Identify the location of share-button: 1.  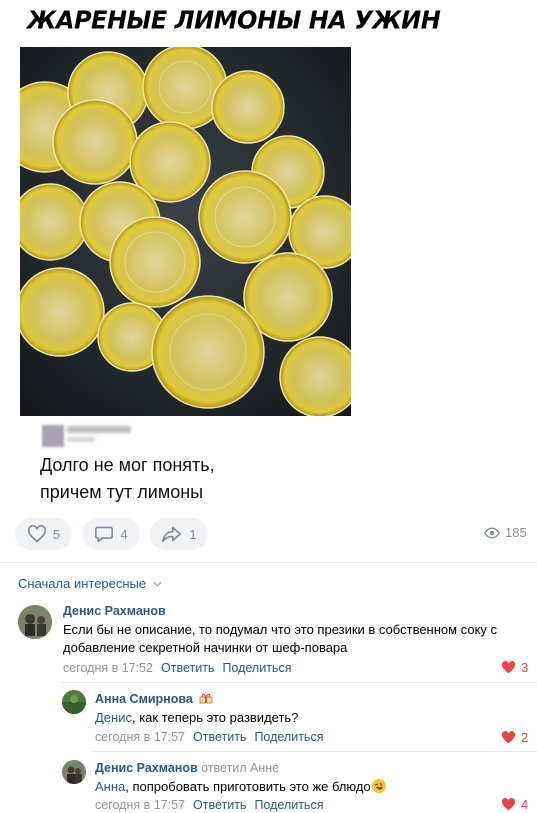
(179, 534).